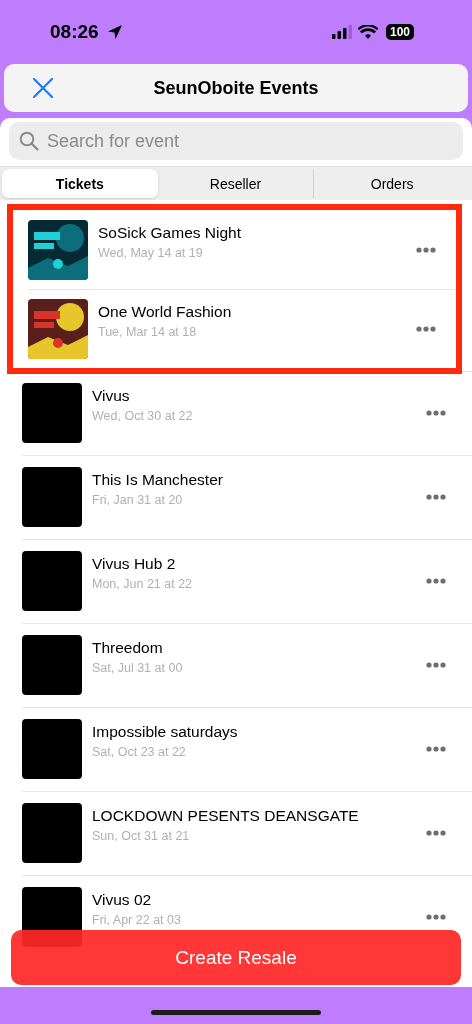  What do you see at coordinates (236, 957) in the screenshot?
I see `create-resale-button: Create Resale` at bounding box center [236, 957].